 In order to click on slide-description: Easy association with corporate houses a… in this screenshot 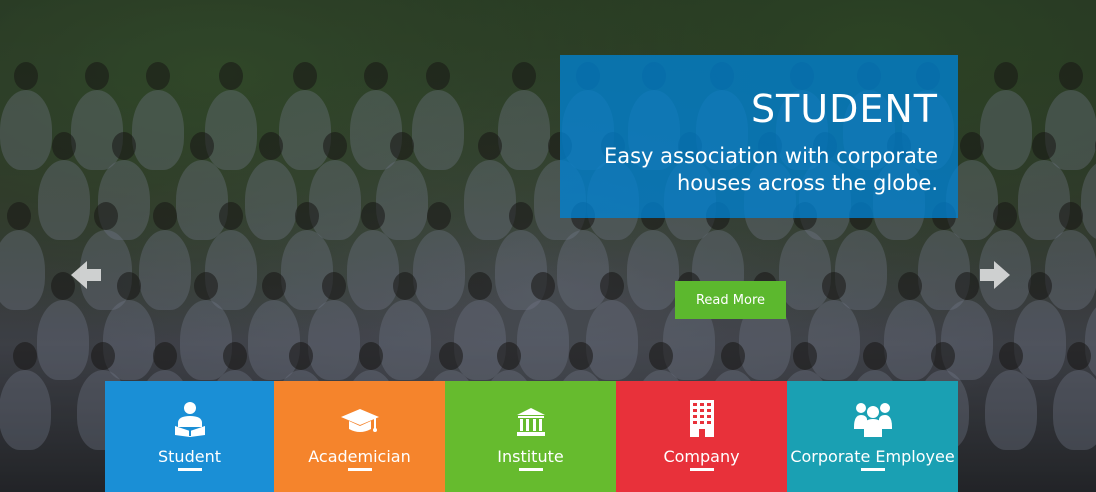, I will do `click(759, 170)`.